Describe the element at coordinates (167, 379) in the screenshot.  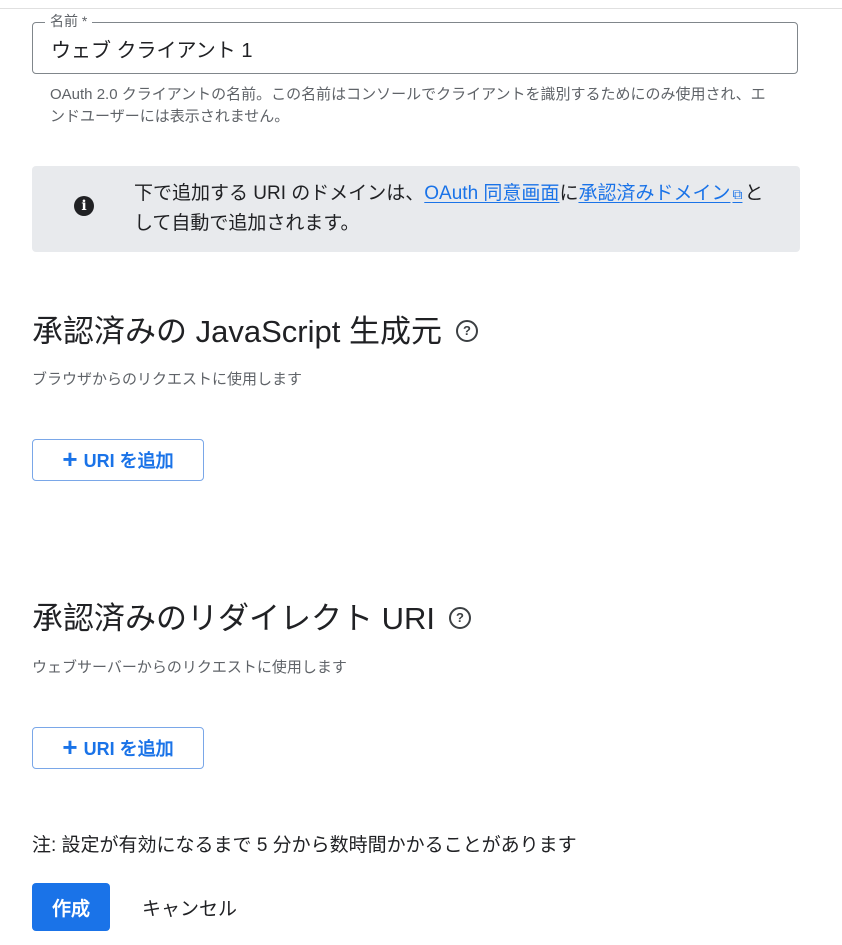
I see `js-origins-subtitle: ブラウザからのリクエストに使用します` at that location.